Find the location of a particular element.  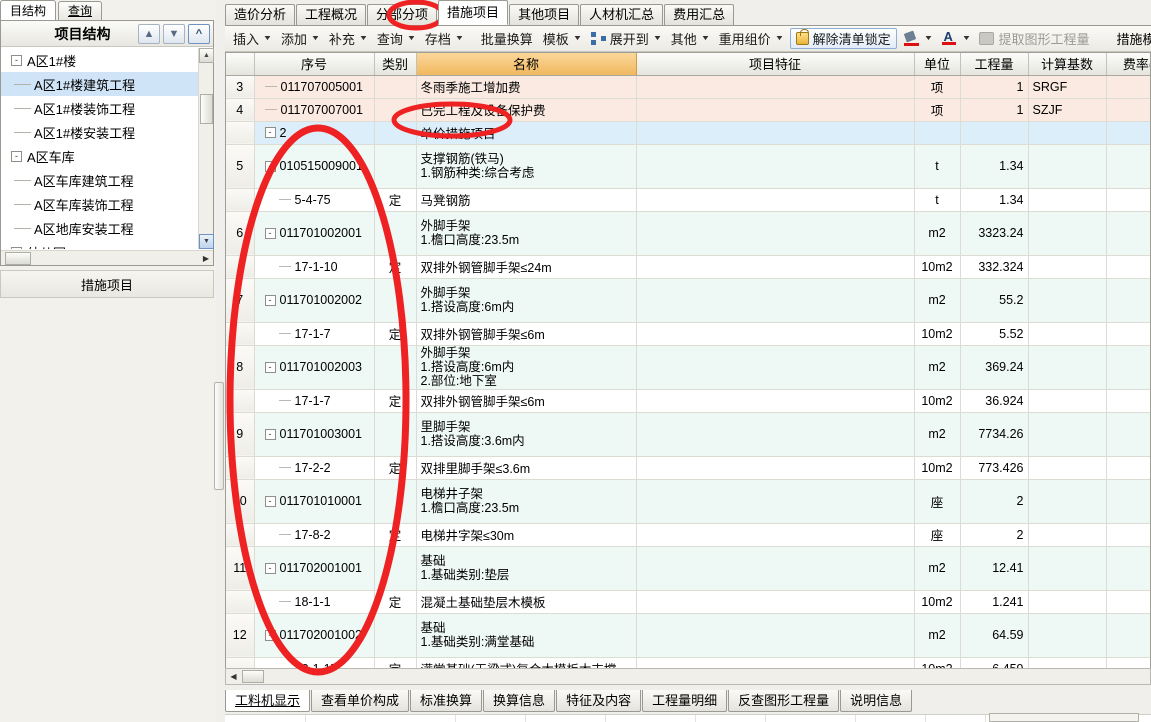

tree-scroll-thumb is located at coordinates (206, 109).